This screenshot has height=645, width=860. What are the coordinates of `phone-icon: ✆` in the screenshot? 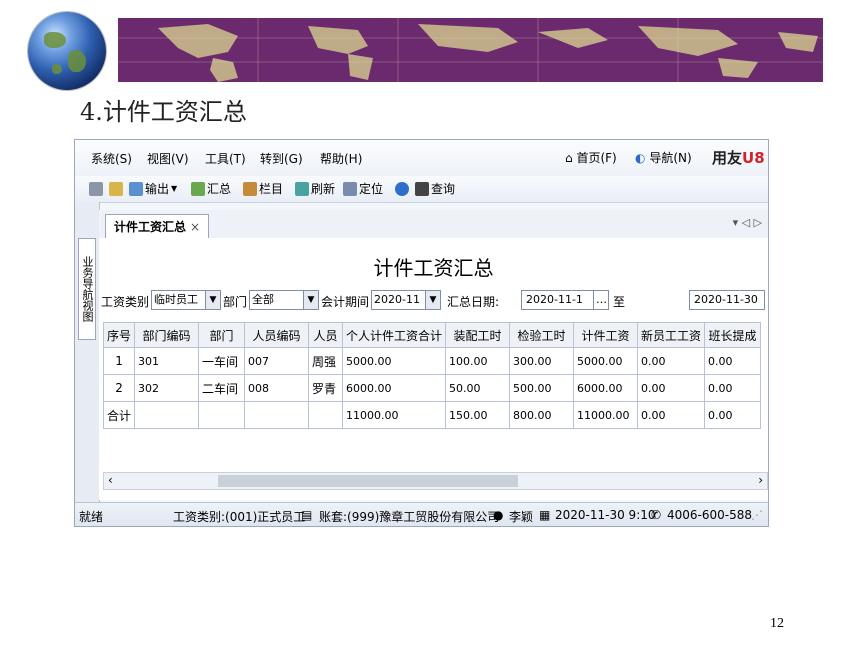 It's located at (656, 515).